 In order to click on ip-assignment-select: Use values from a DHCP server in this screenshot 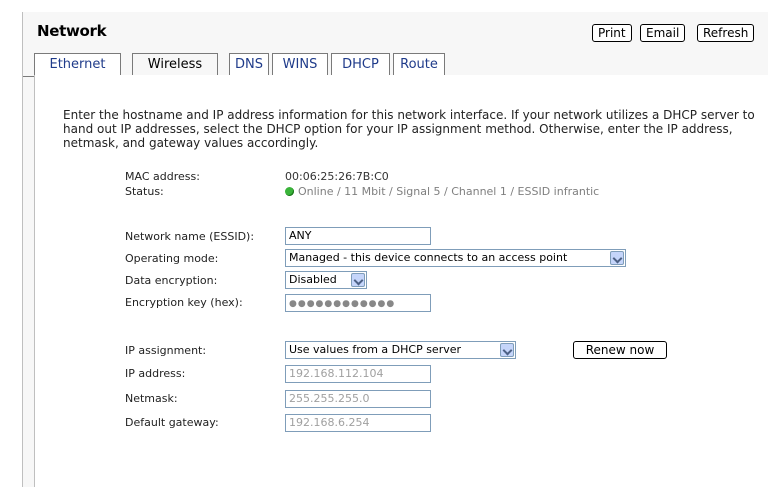, I will do `click(400, 350)`.